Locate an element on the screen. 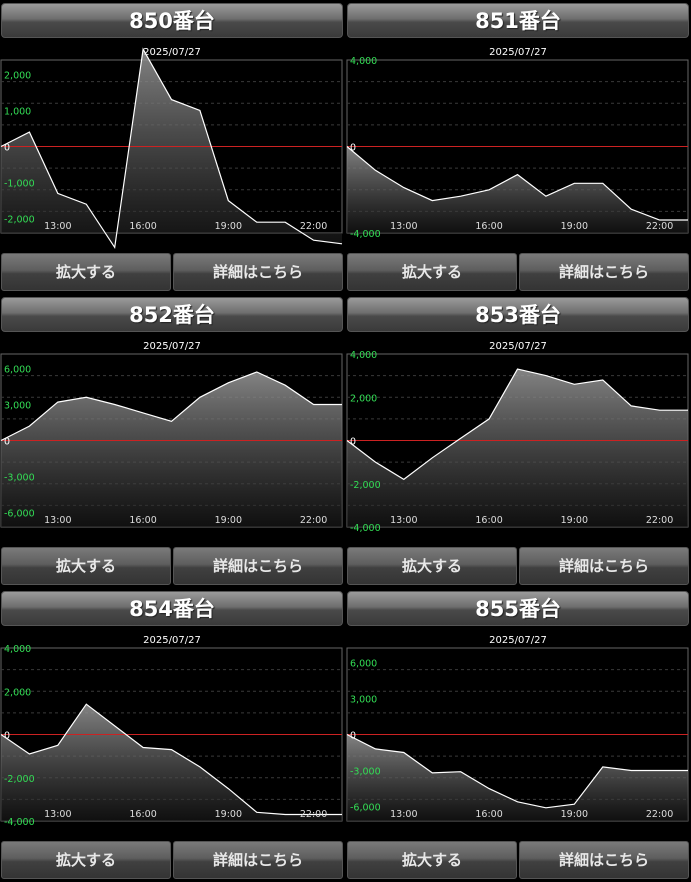  y-tick-label: -4,000 is located at coordinates (365, 528).